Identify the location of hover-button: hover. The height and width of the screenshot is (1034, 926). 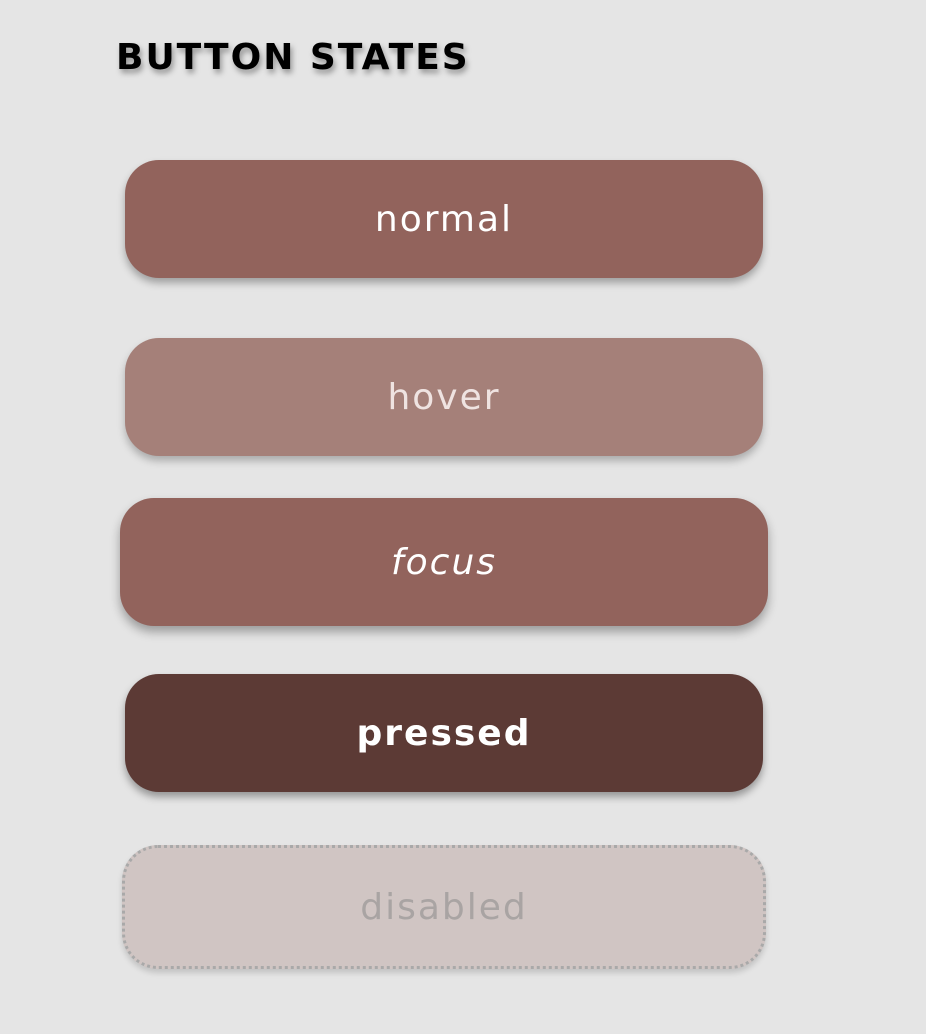
(444, 397).